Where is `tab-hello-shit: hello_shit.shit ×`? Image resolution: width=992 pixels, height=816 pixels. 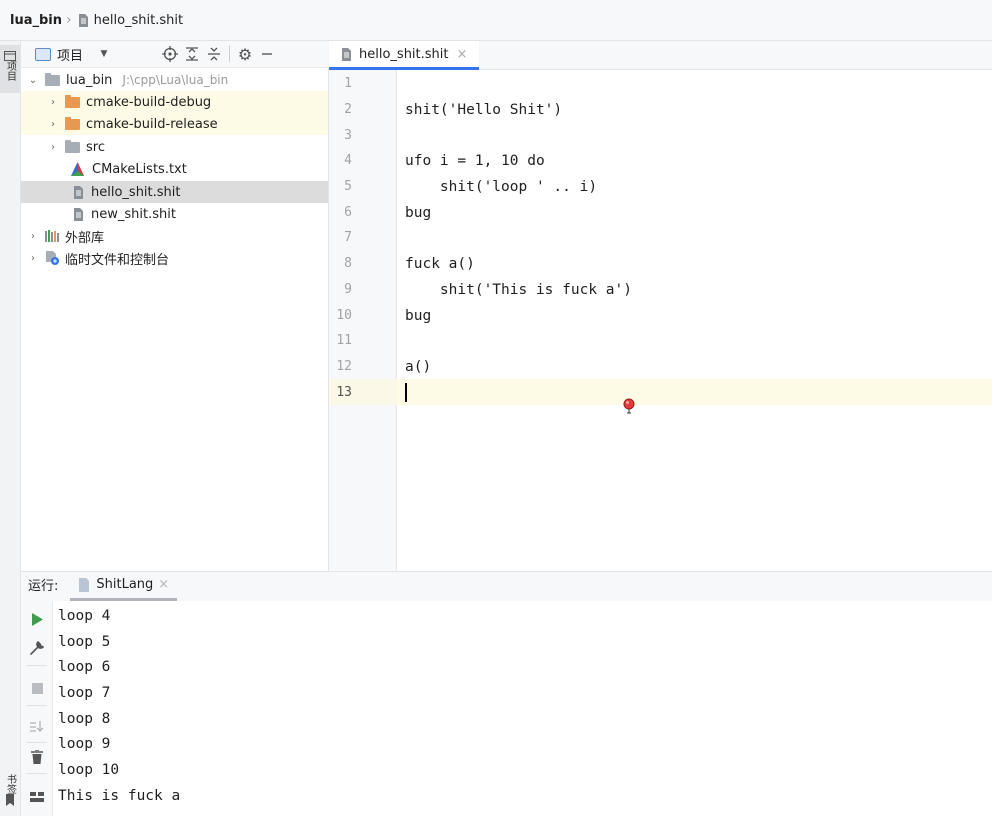 tab-hello-shit: hello_shit.shit × is located at coordinates (404, 55).